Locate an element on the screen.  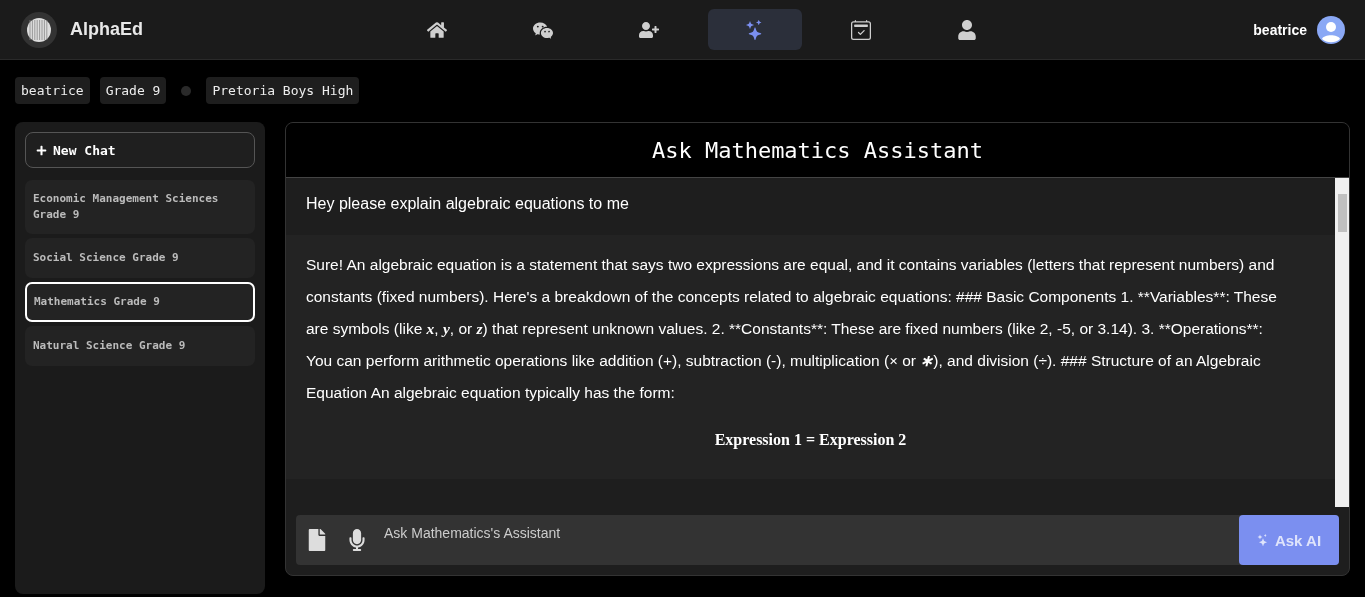
home-icon is located at coordinates (437, 29).